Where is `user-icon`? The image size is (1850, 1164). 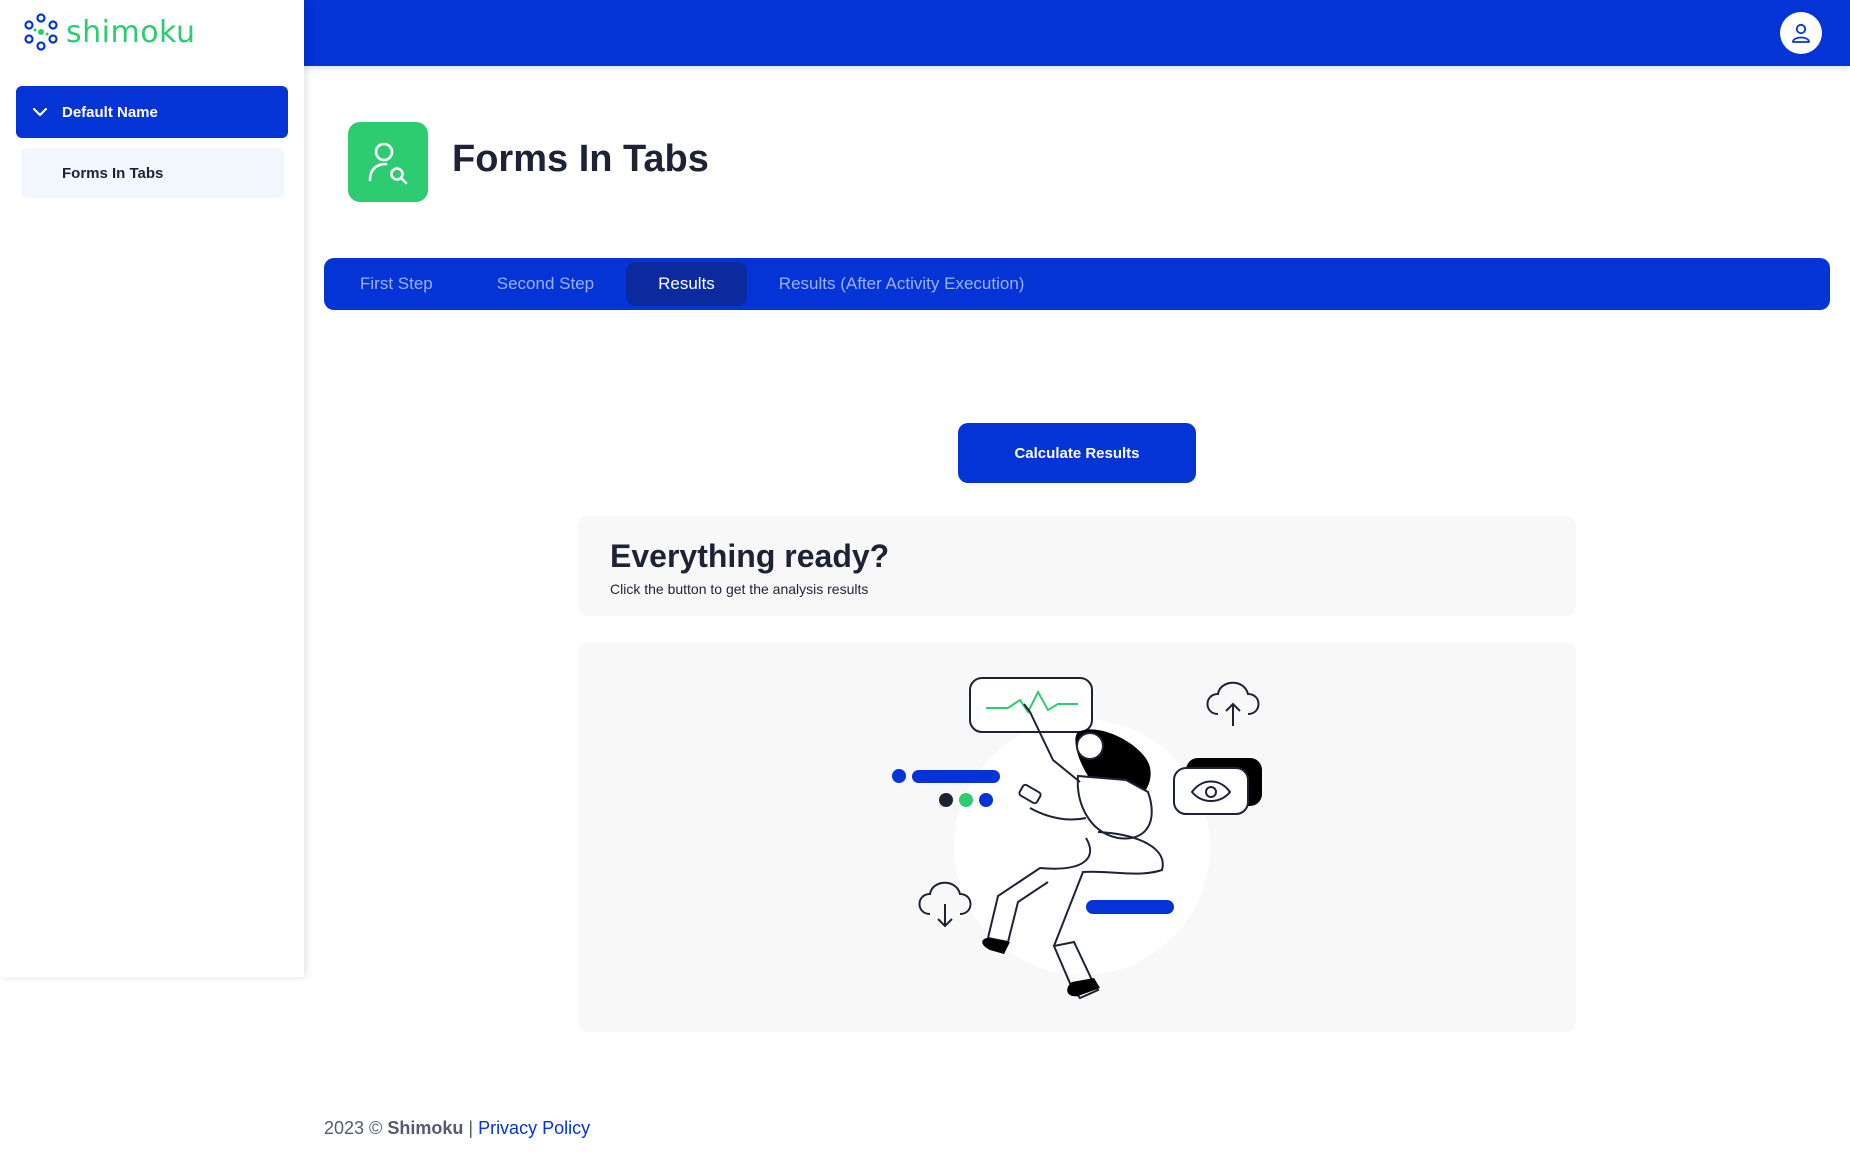 user-icon is located at coordinates (1801, 33).